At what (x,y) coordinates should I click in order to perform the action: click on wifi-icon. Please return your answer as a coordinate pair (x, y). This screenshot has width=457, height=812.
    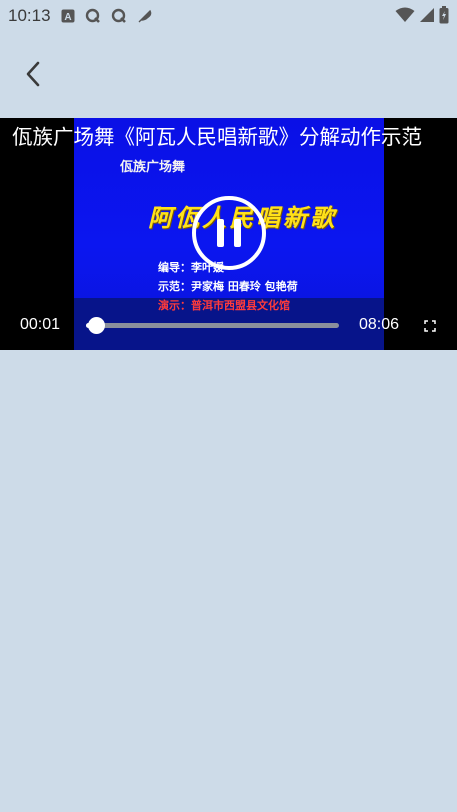
    Looking at the image, I should click on (405, 17).